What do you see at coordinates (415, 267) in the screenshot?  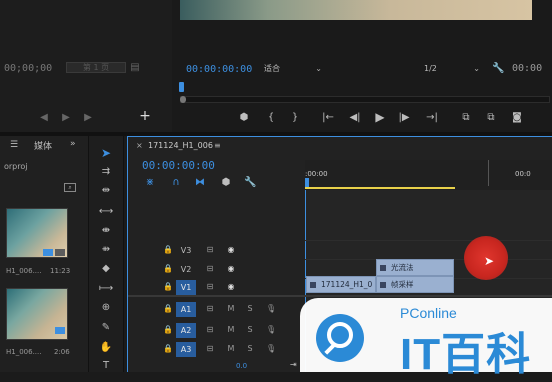 I see `clip-effect-optical-flow: 光流法` at bounding box center [415, 267].